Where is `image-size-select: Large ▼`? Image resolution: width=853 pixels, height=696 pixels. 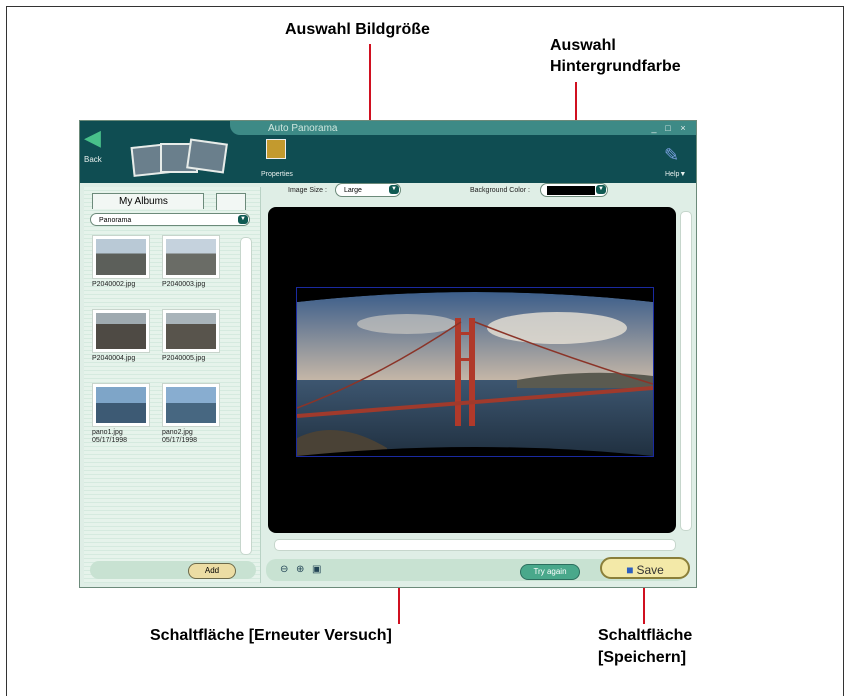 image-size-select: Large ▼ is located at coordinates (368, 190).